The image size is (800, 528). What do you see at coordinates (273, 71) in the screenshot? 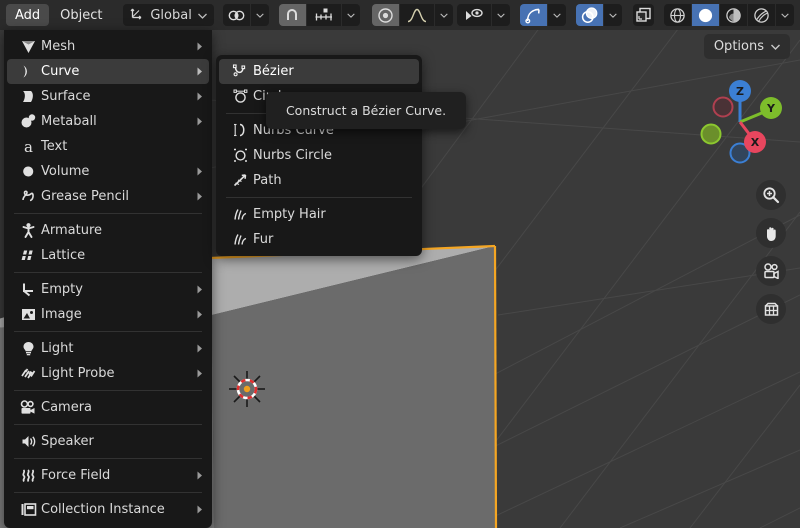
I see `submenu-item-label: Bézier` at bounding box center [273, 71].